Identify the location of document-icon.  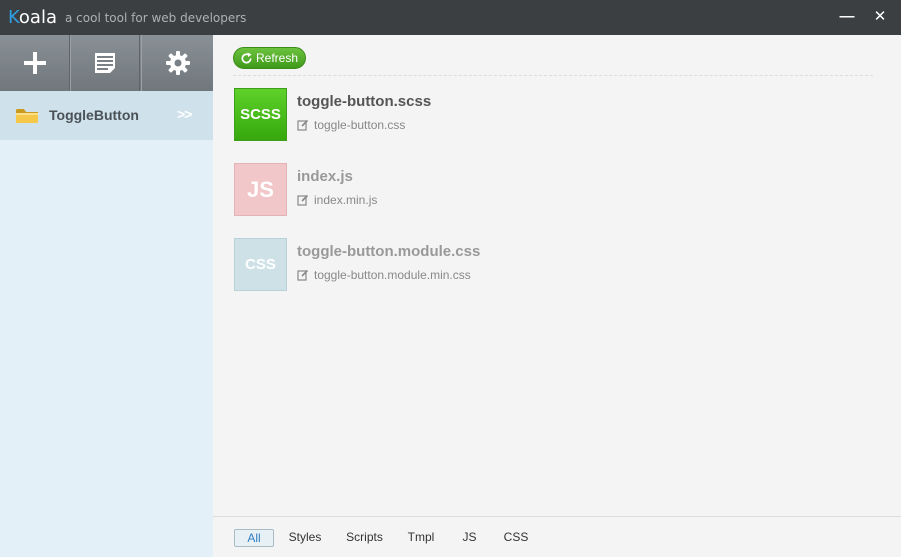
(105, 63).